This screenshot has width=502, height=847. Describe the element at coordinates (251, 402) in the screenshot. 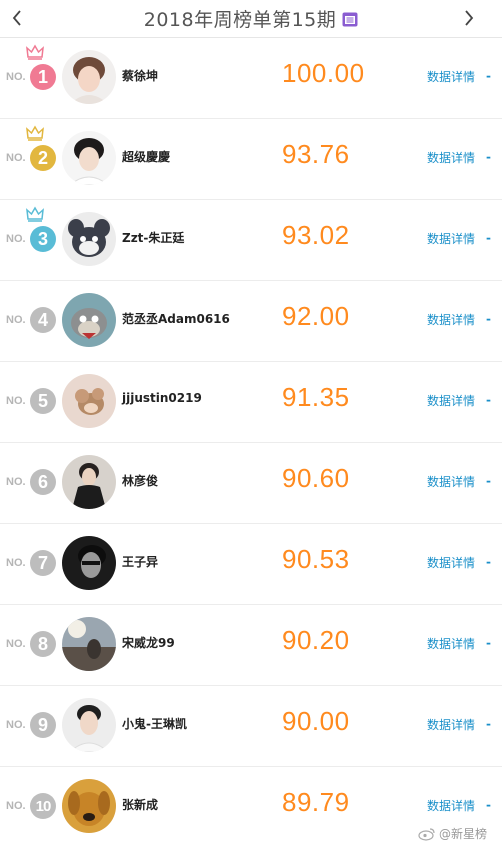

I see `ranking-row: NO. 5 jjjustin0219 91.35 数据详情 -` at that location.